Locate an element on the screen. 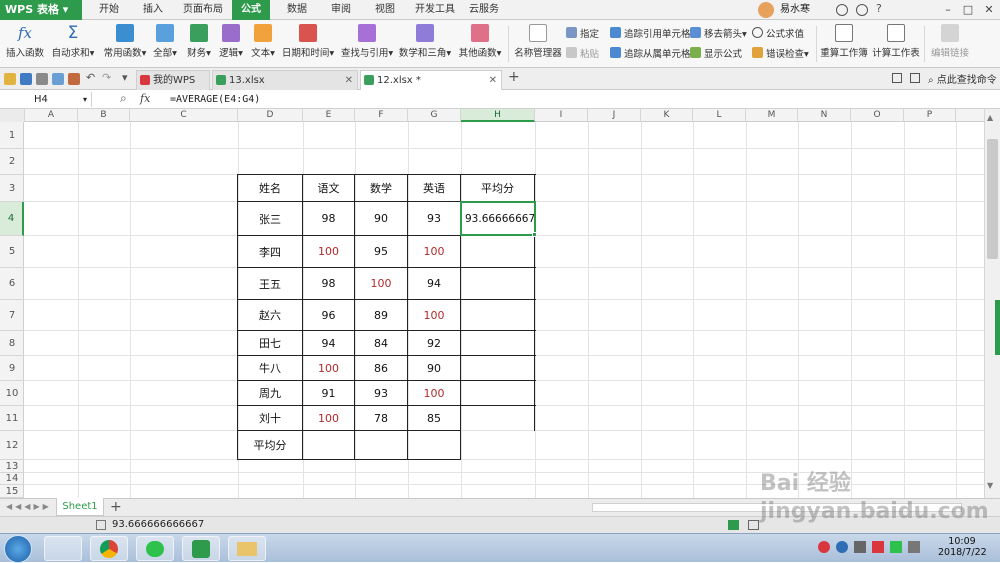 The height and width of the screenshot is (563, 1000). row-header-2: 2 is located at coordinates (12, 162).